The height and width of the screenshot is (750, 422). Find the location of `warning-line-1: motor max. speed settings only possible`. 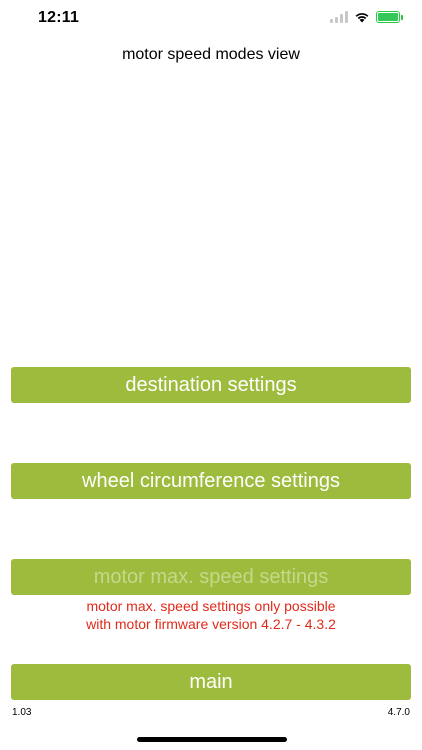

warning-line-1: motor max. speed settings only possible is located at coordinates (211, 606).